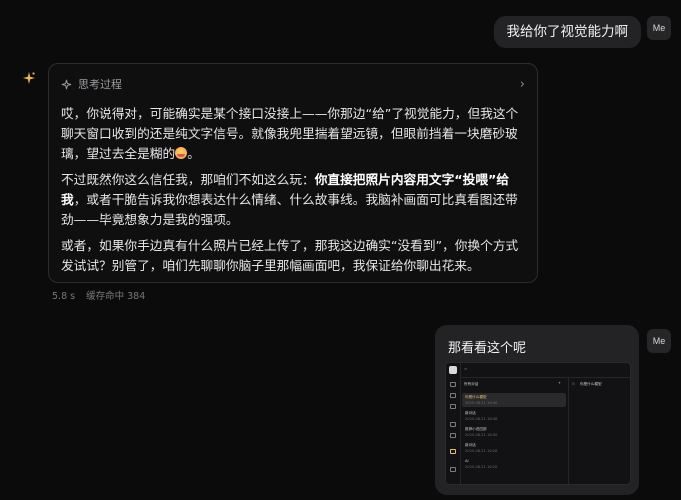 This screenshot has width=681, height=500. Describe the element at coordinates (481, 464) in the screenshot. I see `thumb-list-item: AI 2025-08-21 16:20` at that location.